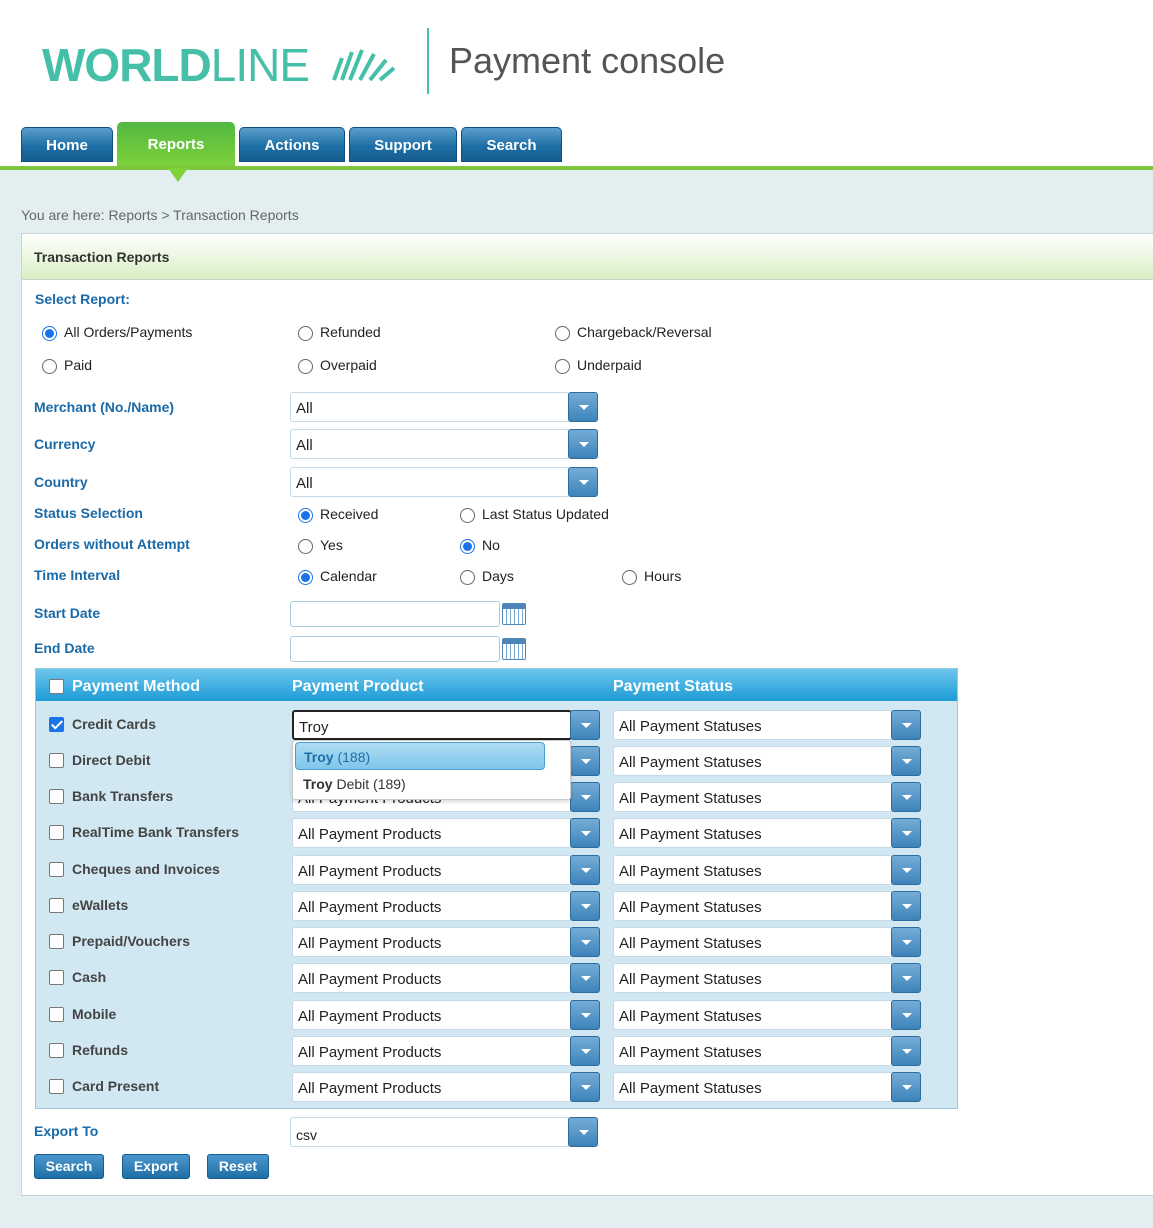  What do you see at coordinates (487, 576) in the screenshot?
I see `time_interval-option-1: Days` at bounding box center [487, 576].